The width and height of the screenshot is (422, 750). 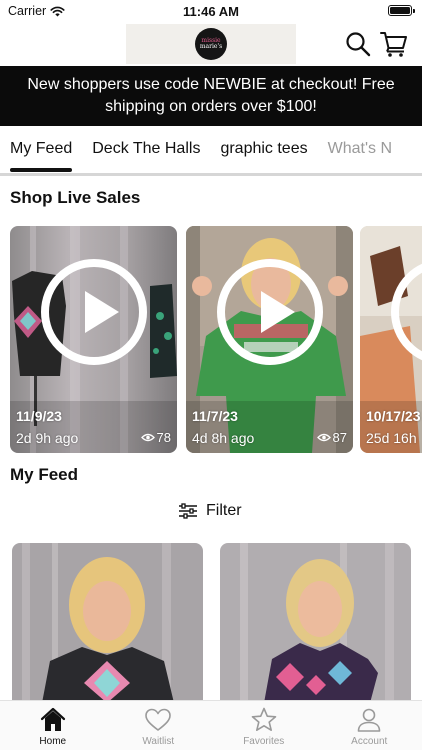 I want to click on tab-favorites: Favorites, so click(x=264, y=725).